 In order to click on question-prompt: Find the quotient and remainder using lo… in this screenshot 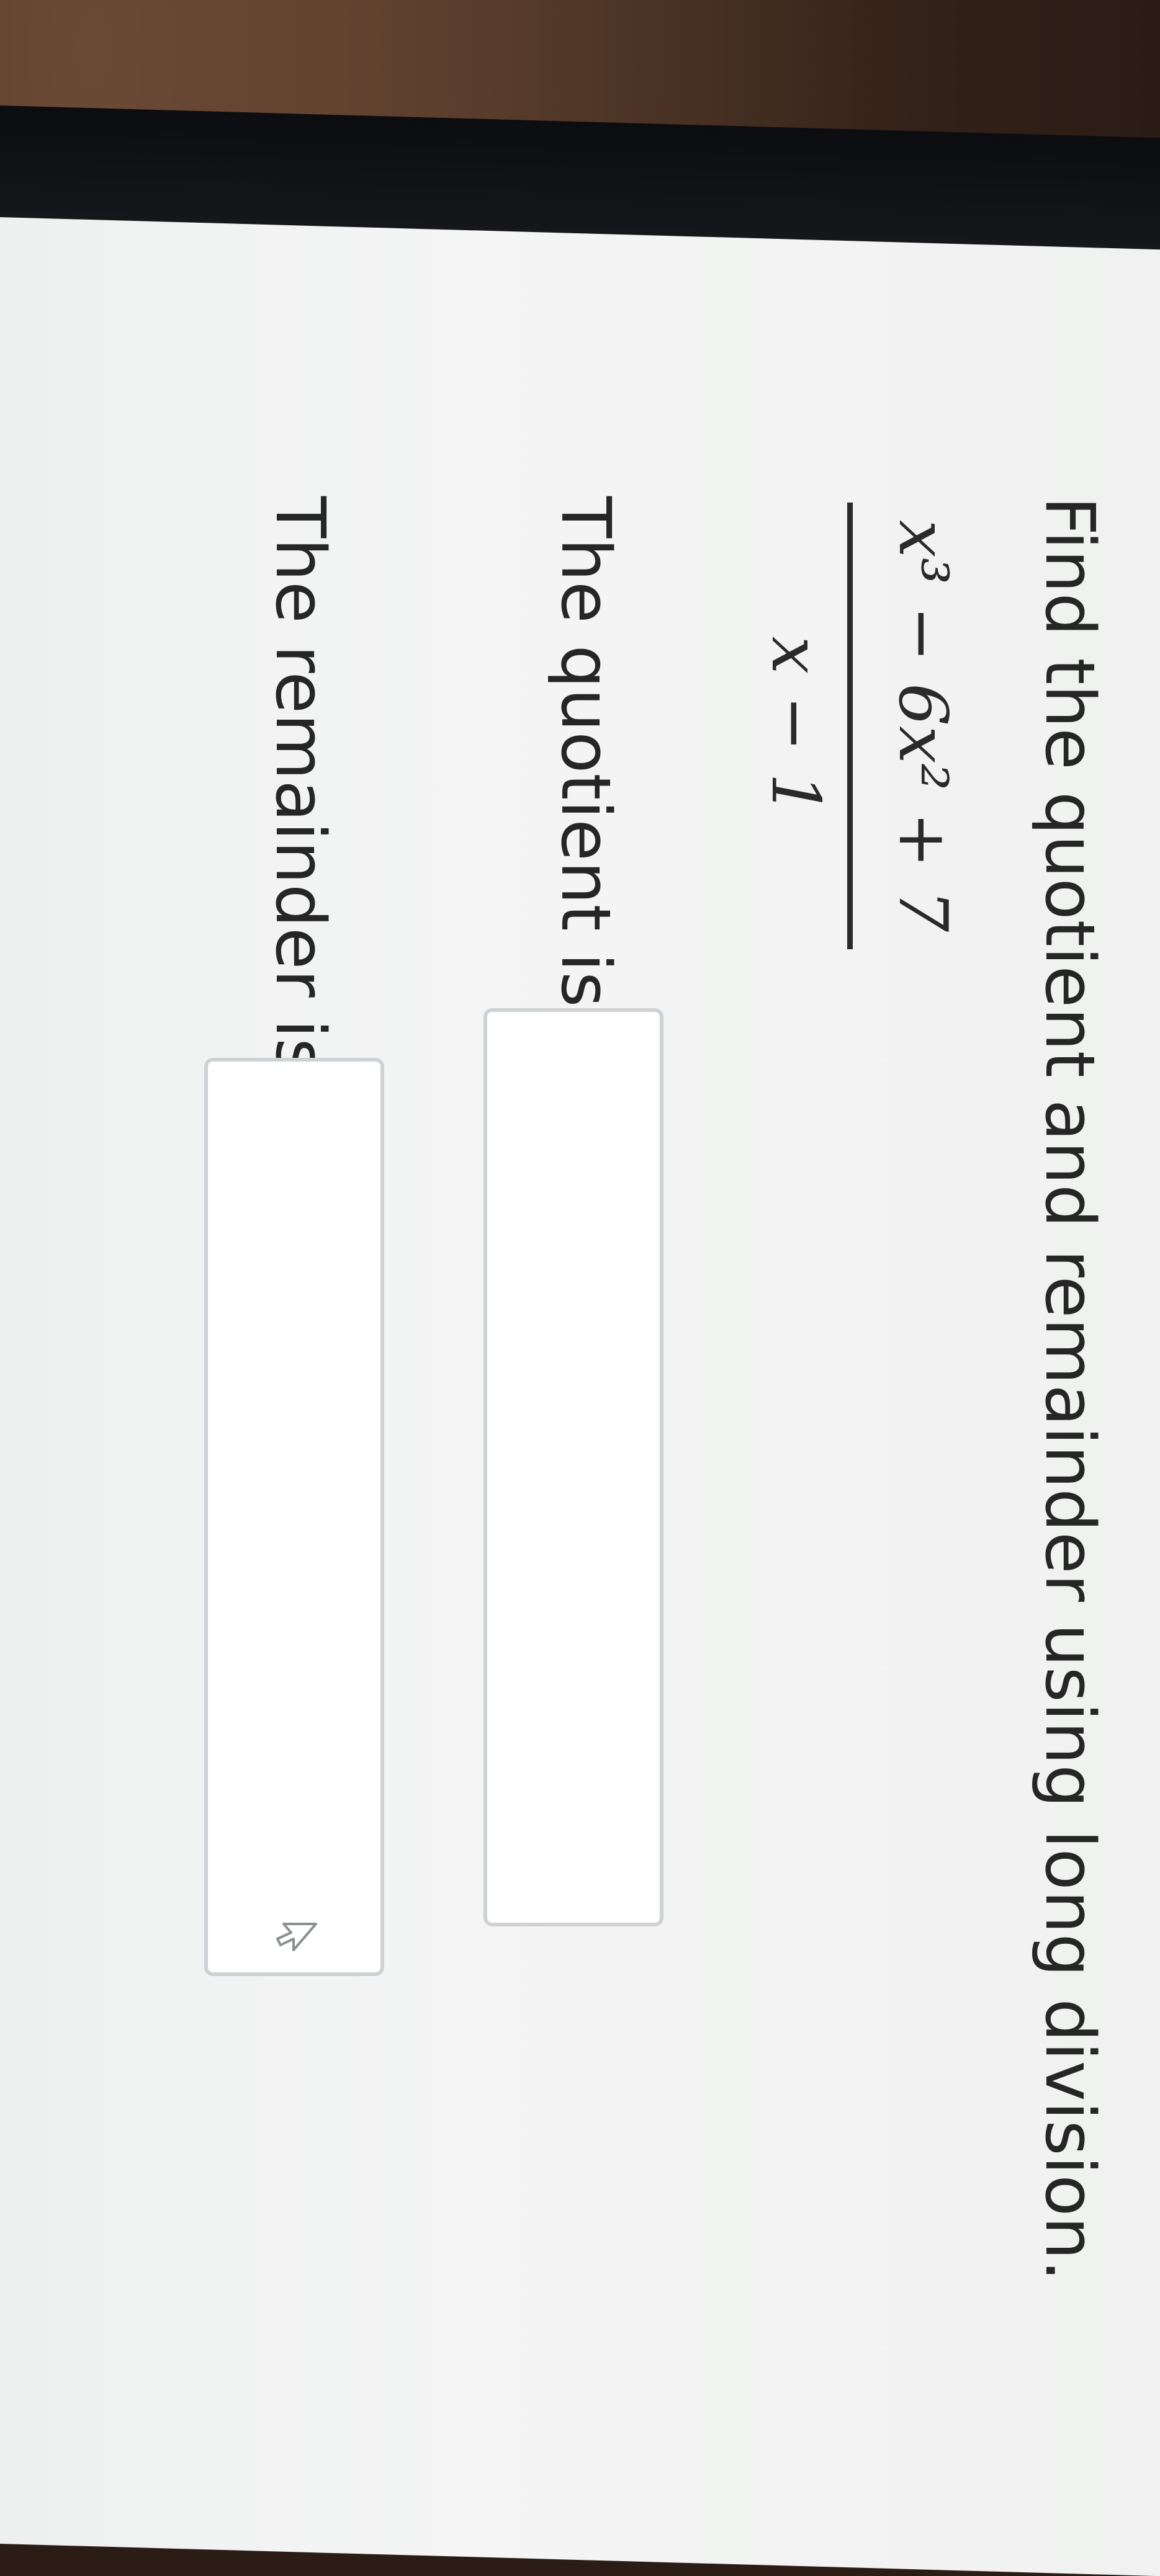, I will do `click(1070, 1389)`.